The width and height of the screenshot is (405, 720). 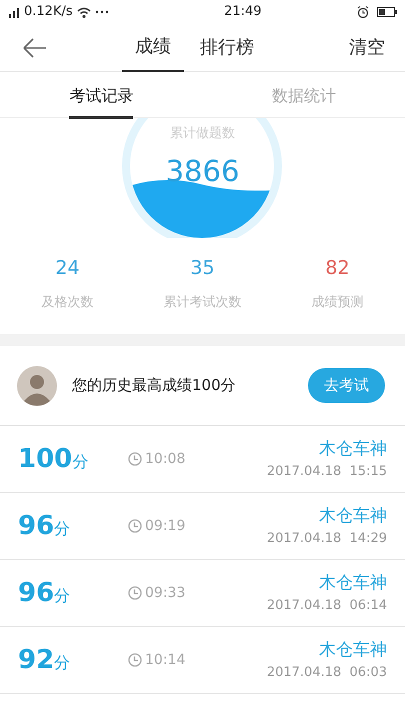 What do you see at coordinates (337, 268) in the screenshot?
I see `stat-value: 82` at bounding box center [337, 268].